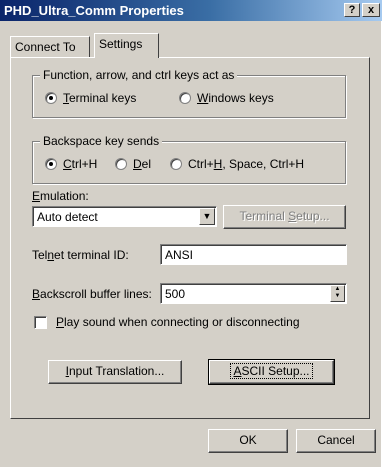 This screenshot has height=467, width=382. I want to click on ok-button: OK, so click(248, 441).